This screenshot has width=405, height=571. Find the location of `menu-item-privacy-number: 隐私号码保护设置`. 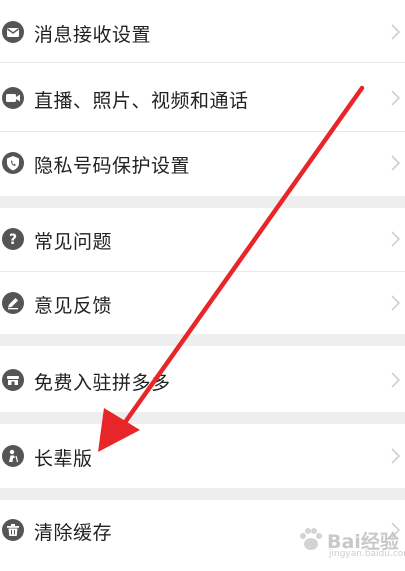

menu-item-privacy-number: 隐私号码保护设置 is located at coordinates (202, 164).